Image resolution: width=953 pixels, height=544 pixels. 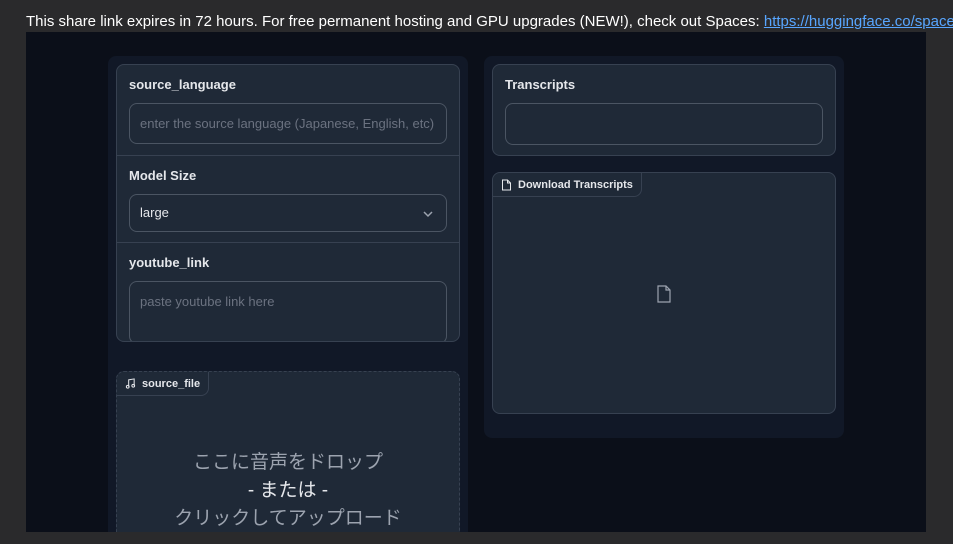 I want to click on drop-text-line1: ここに音声をドロップ, so click(x=287, y=462).